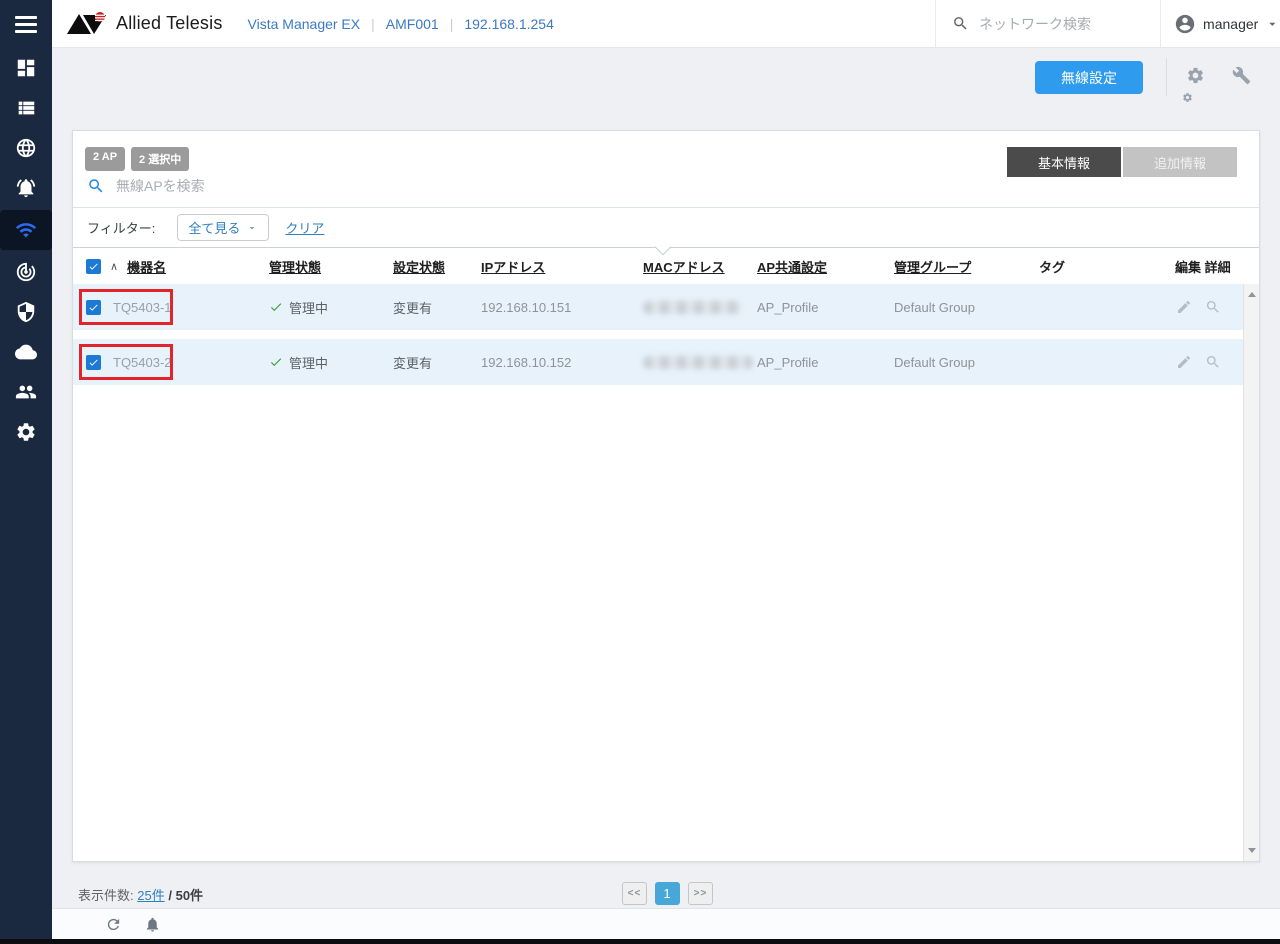  I want to click on footer-bar, so click(666, 923).